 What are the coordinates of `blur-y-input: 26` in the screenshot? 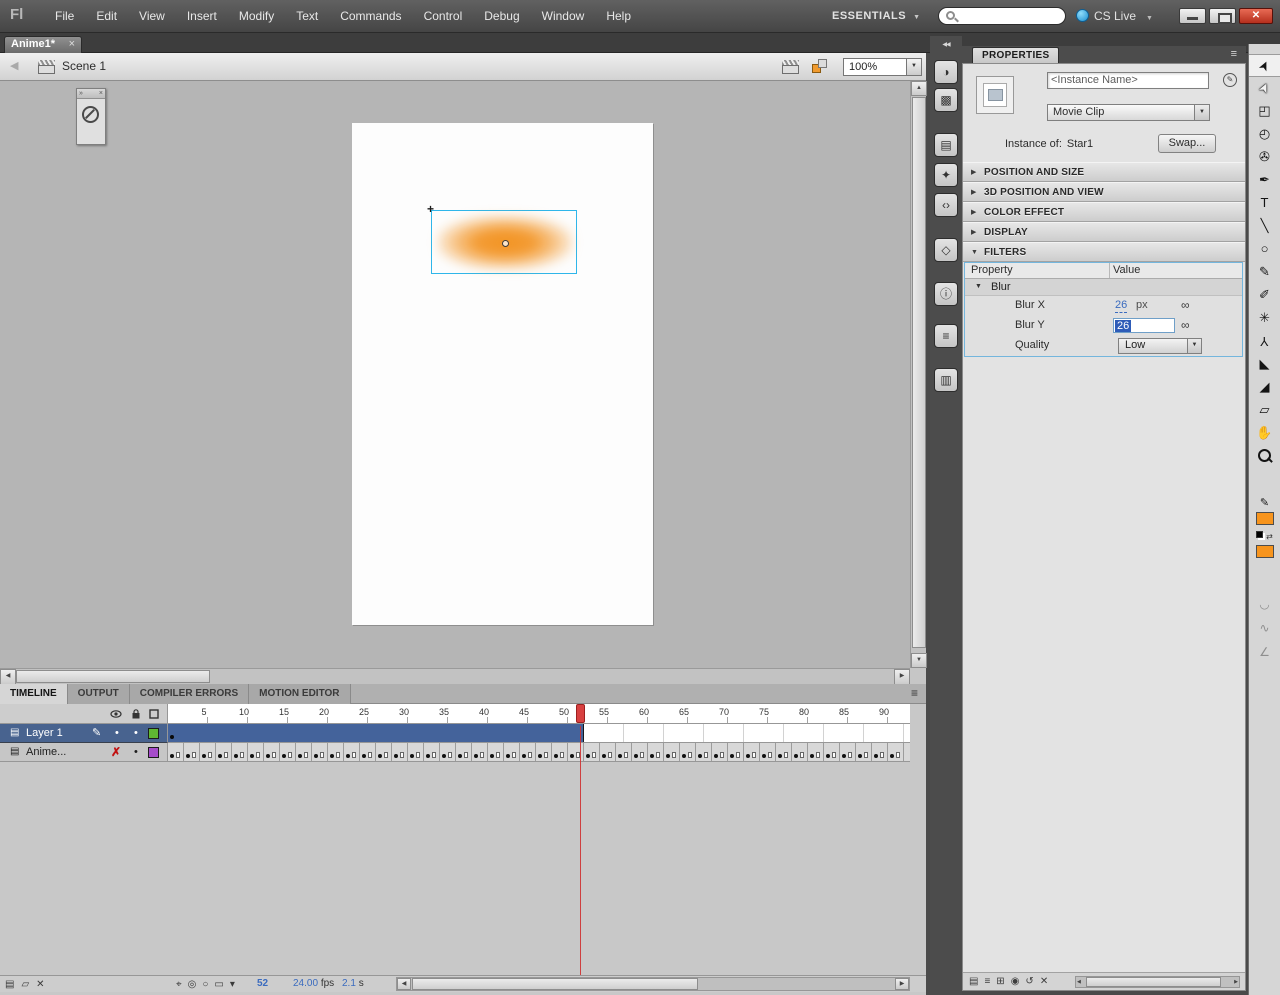 It's located at (1144, 325).